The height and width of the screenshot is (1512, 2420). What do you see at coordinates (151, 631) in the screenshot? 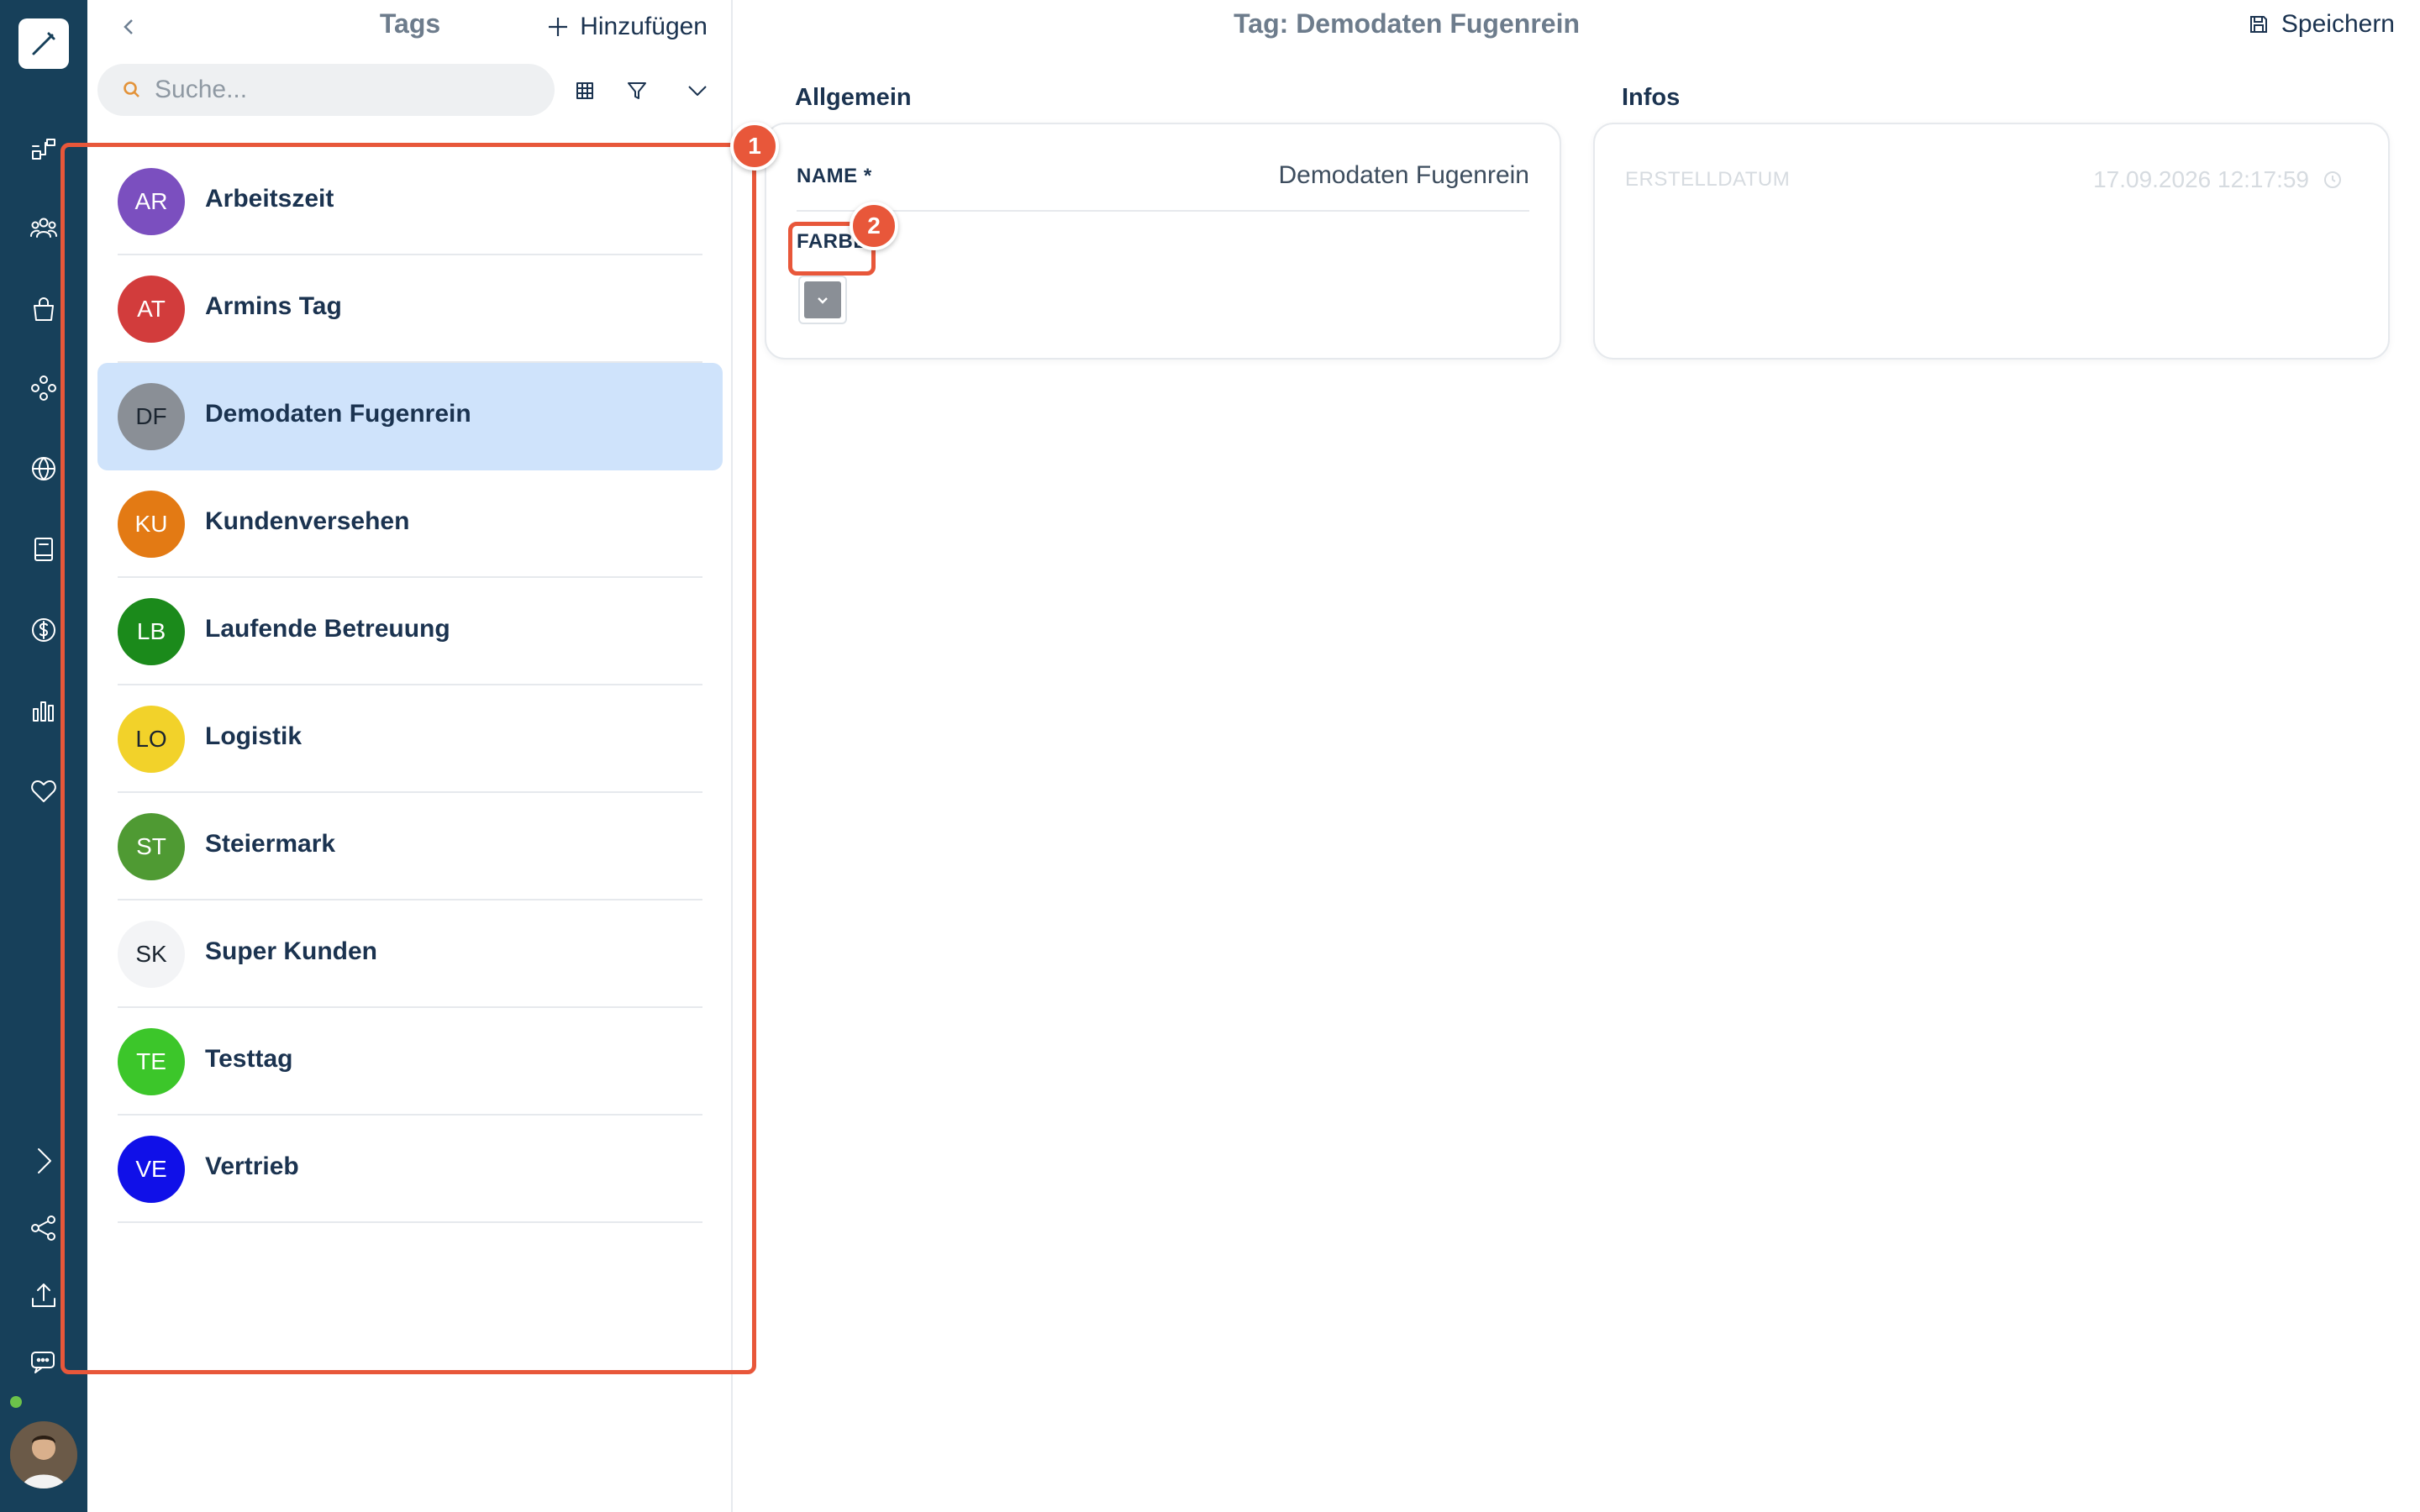
I see `tag-avatar: LB` at bounding box center [151, 631].